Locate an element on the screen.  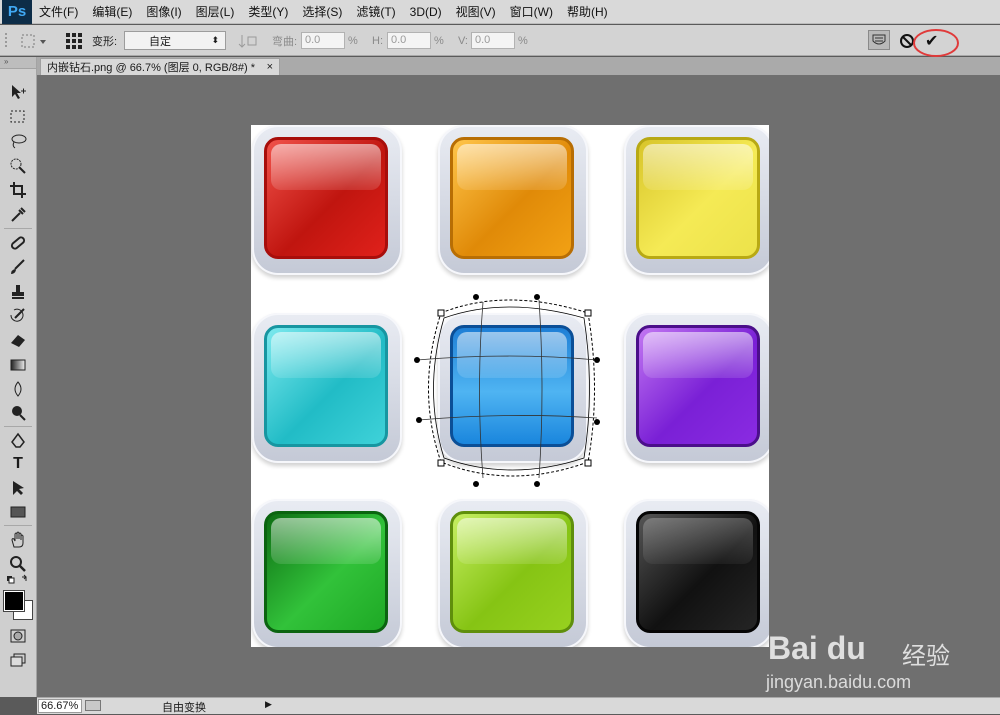
warp-transform-grid is located at coordinates (506, 390).